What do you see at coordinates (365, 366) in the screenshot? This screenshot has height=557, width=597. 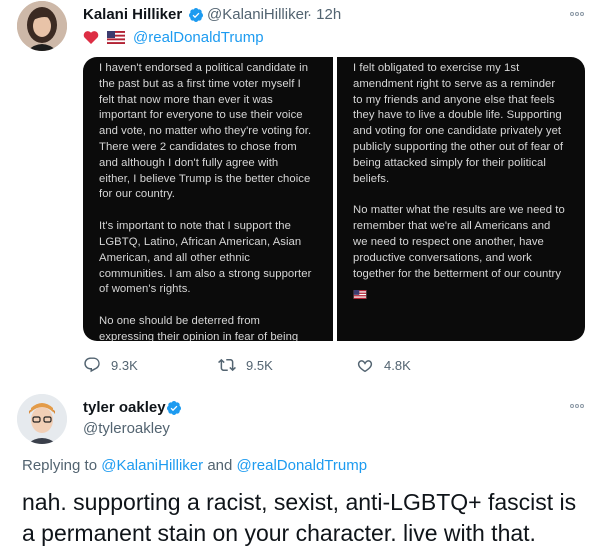 I see `like-icon` at bounding box center [365, 366].